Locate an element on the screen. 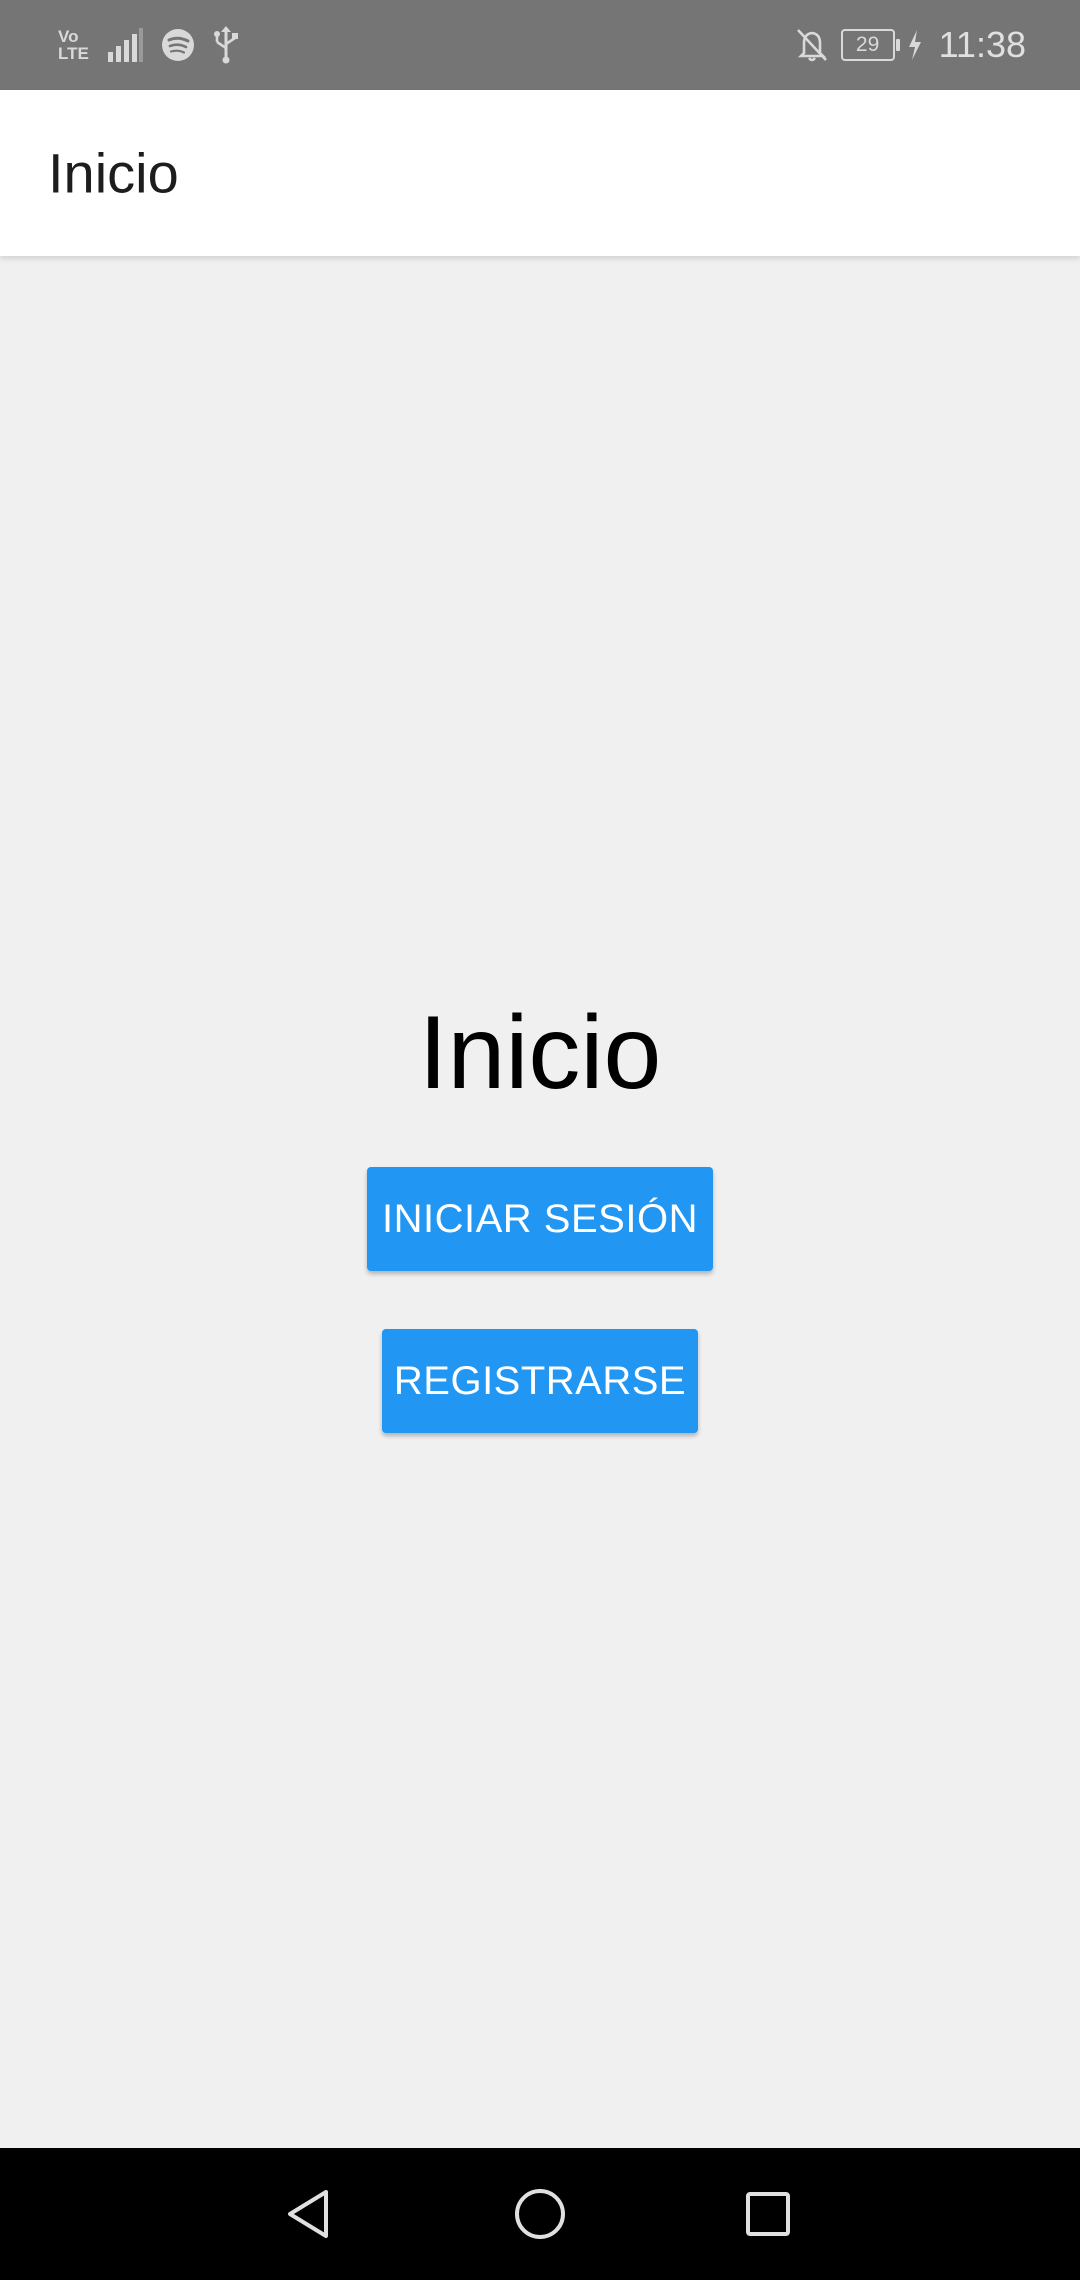 This screenshot has height=2280, width=1080. usb-icon is located at coordinates (225, 45).